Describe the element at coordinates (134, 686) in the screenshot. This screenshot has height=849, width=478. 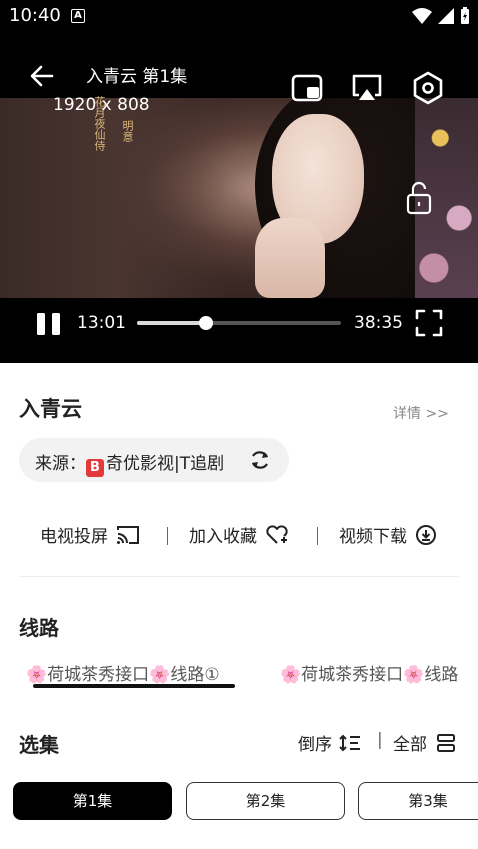
I see `route-active-indicator` at that location.